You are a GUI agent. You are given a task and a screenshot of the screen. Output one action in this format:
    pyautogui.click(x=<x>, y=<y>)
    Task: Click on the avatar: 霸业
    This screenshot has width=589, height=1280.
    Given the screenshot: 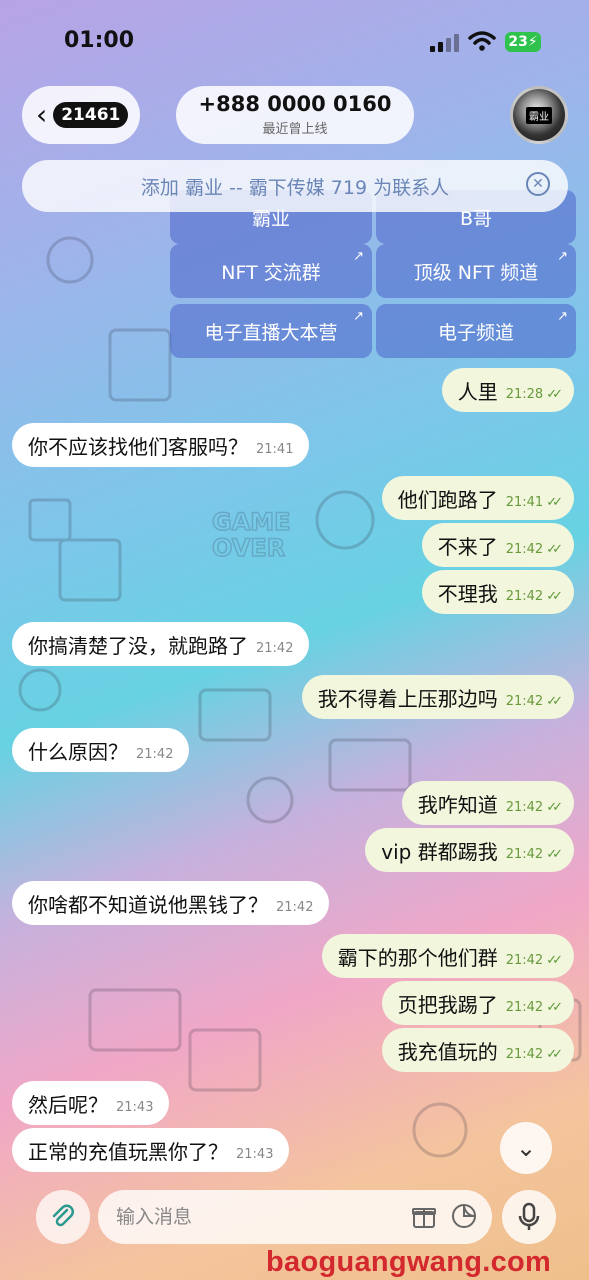 What is the action you would take?
    pyautogui.click(x=539, y=115)
    